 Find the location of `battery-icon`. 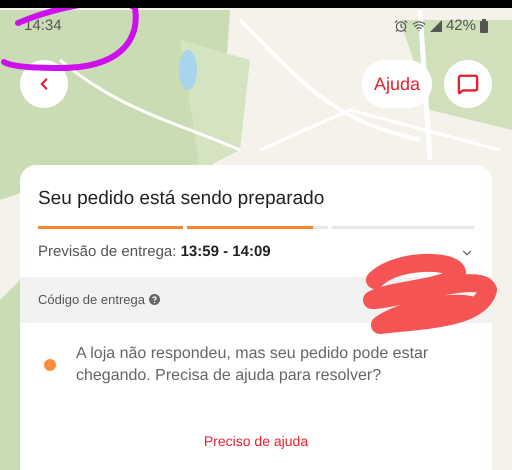

battery-icon is located at coordinates (484, 26).